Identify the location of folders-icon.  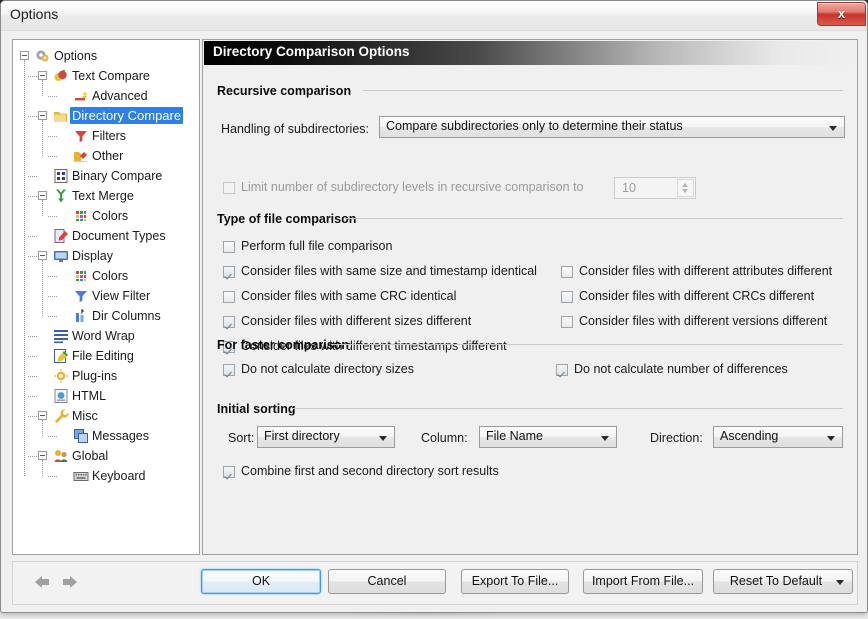
(61, 116).